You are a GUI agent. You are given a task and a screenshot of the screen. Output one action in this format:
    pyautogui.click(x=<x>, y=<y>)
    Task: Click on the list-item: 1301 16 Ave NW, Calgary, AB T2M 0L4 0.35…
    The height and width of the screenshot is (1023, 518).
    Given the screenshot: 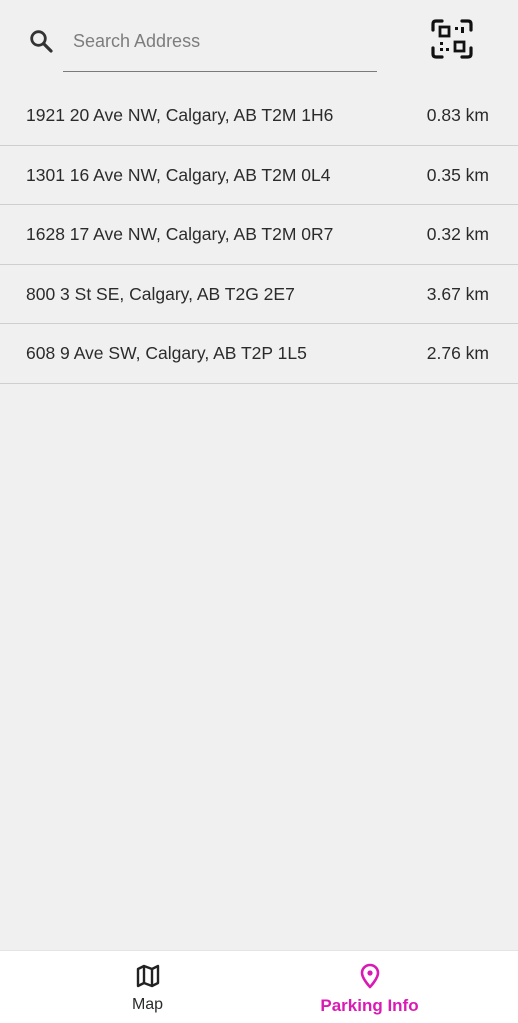 What is the action you would take?
    pyautogui.click(x=259, y=175)
    